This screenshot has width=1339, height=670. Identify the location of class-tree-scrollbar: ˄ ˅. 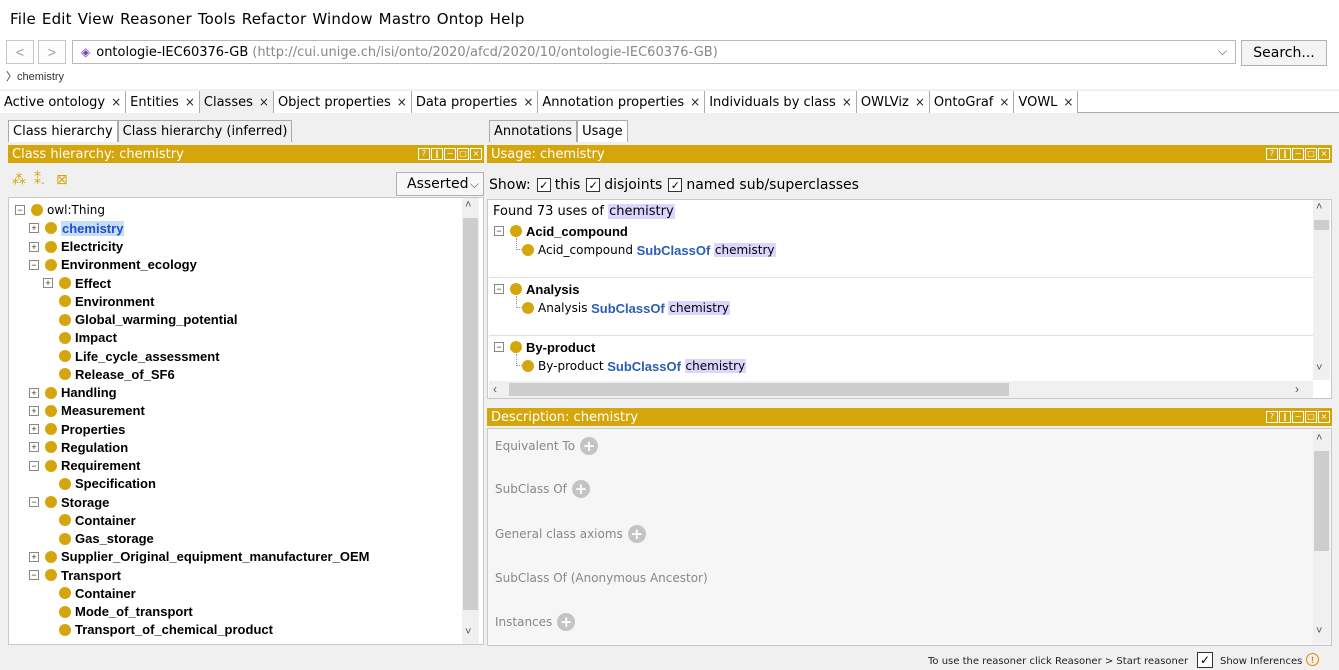
(470, 421).